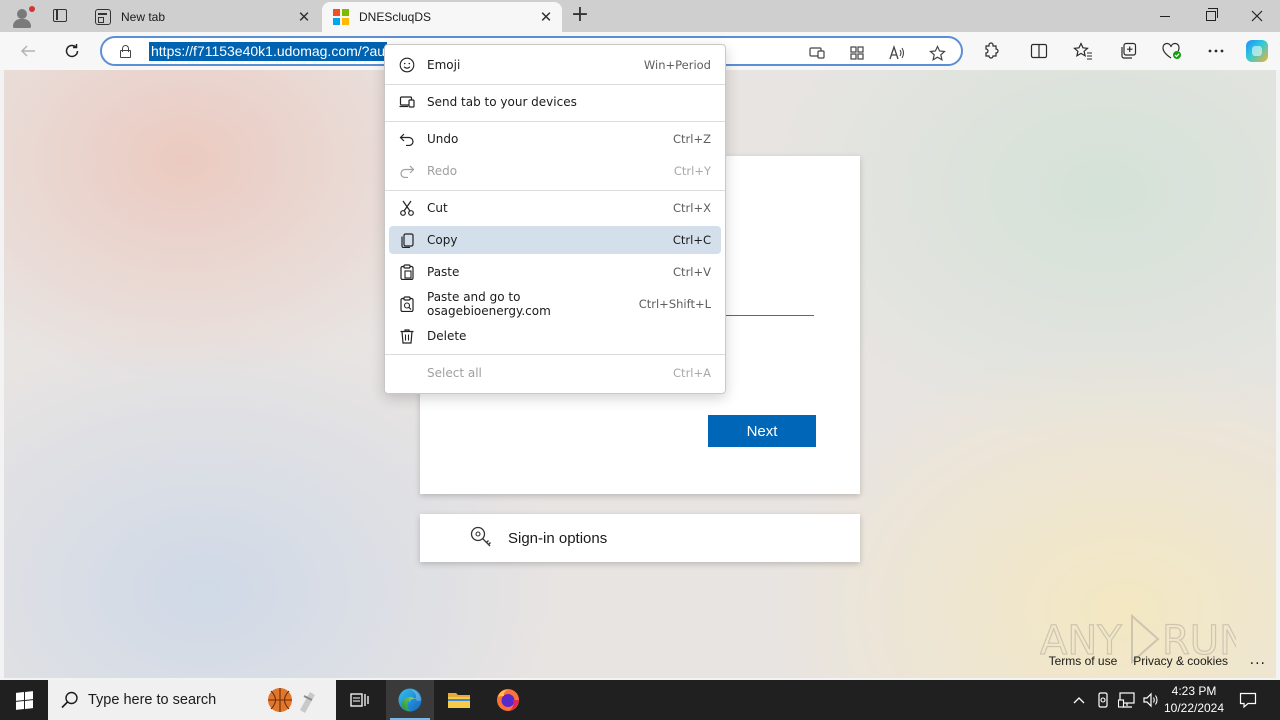  I want to click on tab-actions-icon, so click(60, 16).